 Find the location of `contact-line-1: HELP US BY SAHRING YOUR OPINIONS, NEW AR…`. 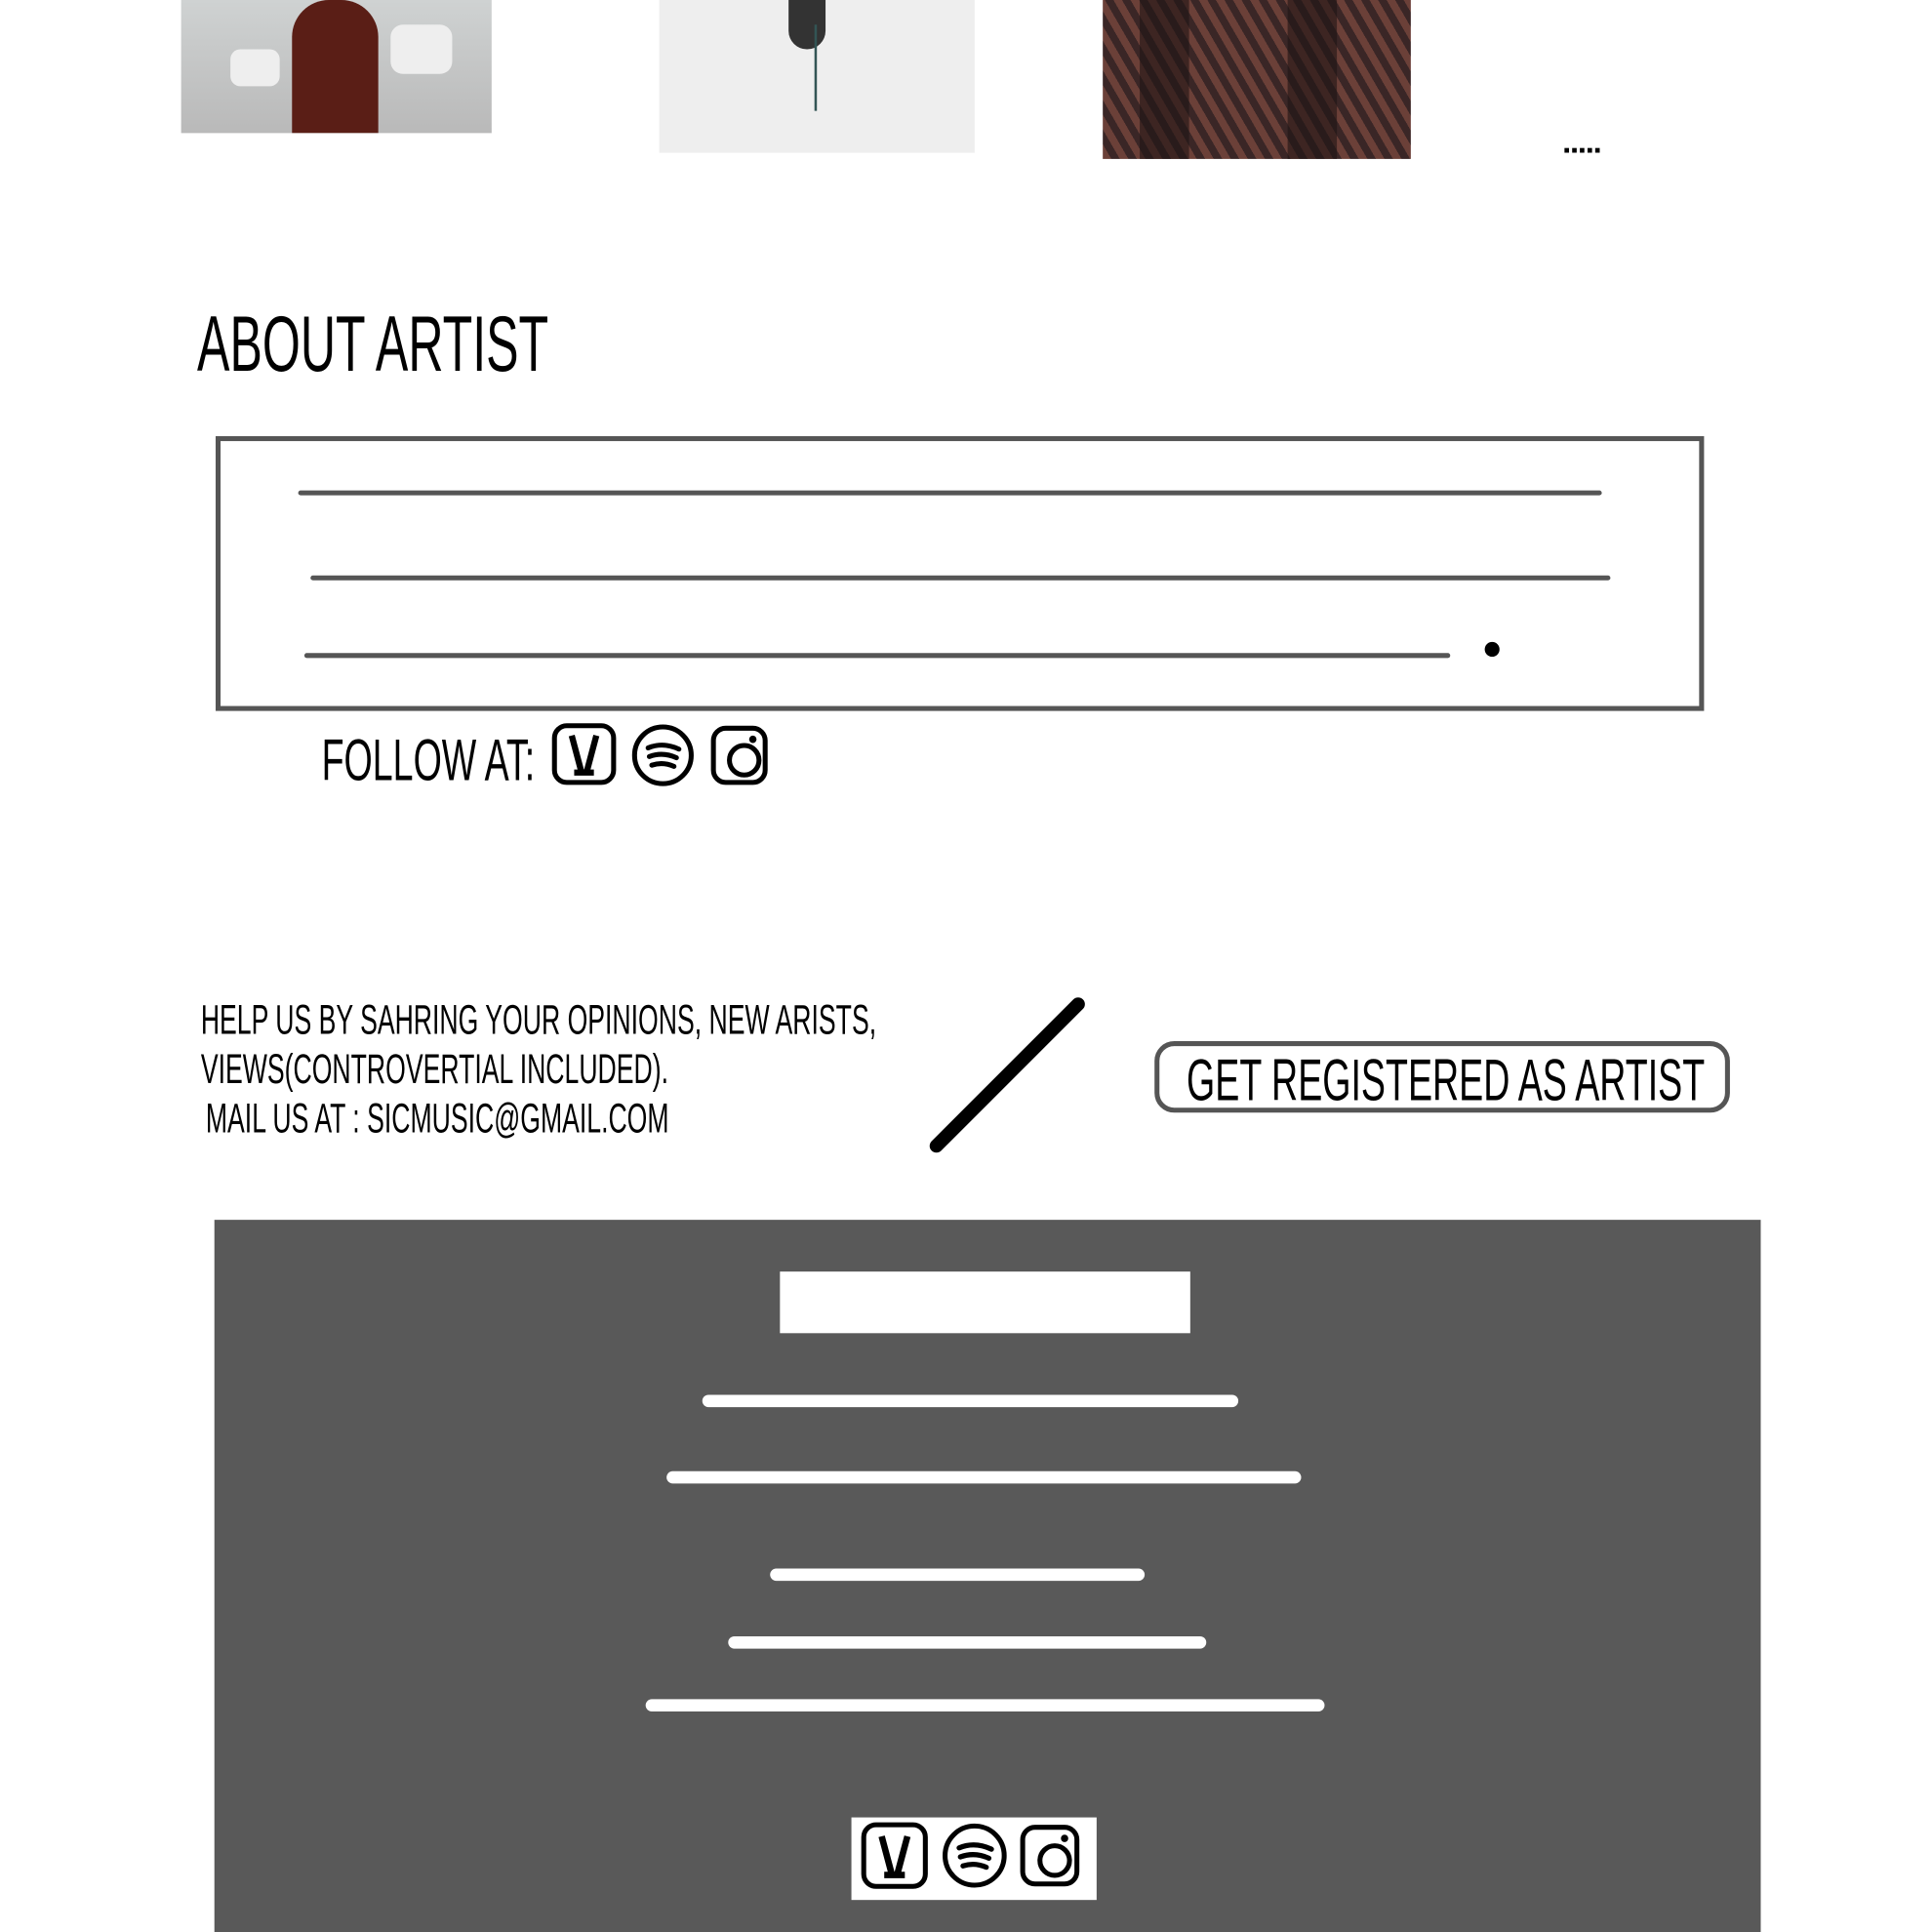

contact-line-1: HELP US BY SAHRING YOUR OPINIONS, NEW AR… is located at coordinates (538, 1020).